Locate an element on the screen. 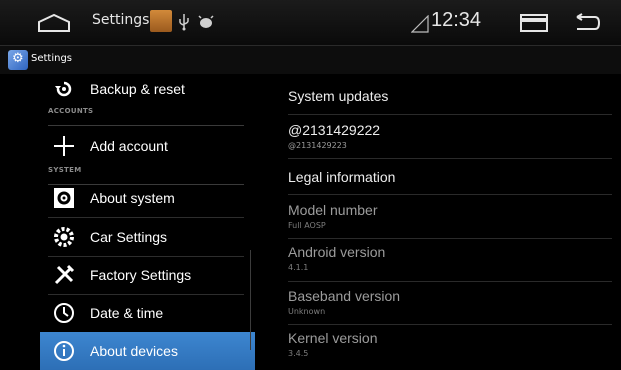 This screenshot has height=370, width=621. sidebar-item-date-time: Date & time is located at coordinates (147, 313).